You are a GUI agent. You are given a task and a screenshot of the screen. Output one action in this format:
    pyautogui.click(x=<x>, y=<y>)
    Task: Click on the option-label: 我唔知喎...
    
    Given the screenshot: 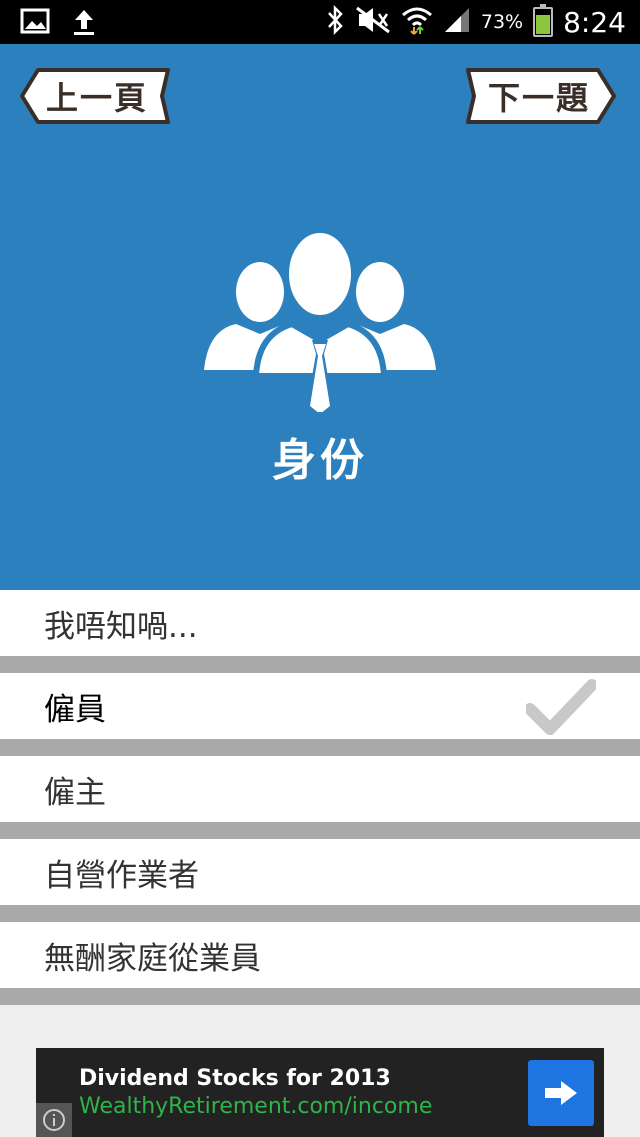 What is the action you would take?
    pyautogui.click(x=121, y=626)
    